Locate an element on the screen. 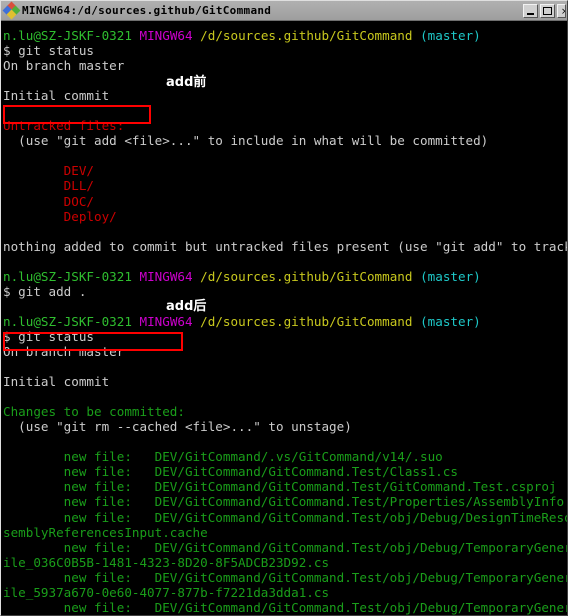  terminal-output-line: DLL/ is located at coordinates (285, 185).